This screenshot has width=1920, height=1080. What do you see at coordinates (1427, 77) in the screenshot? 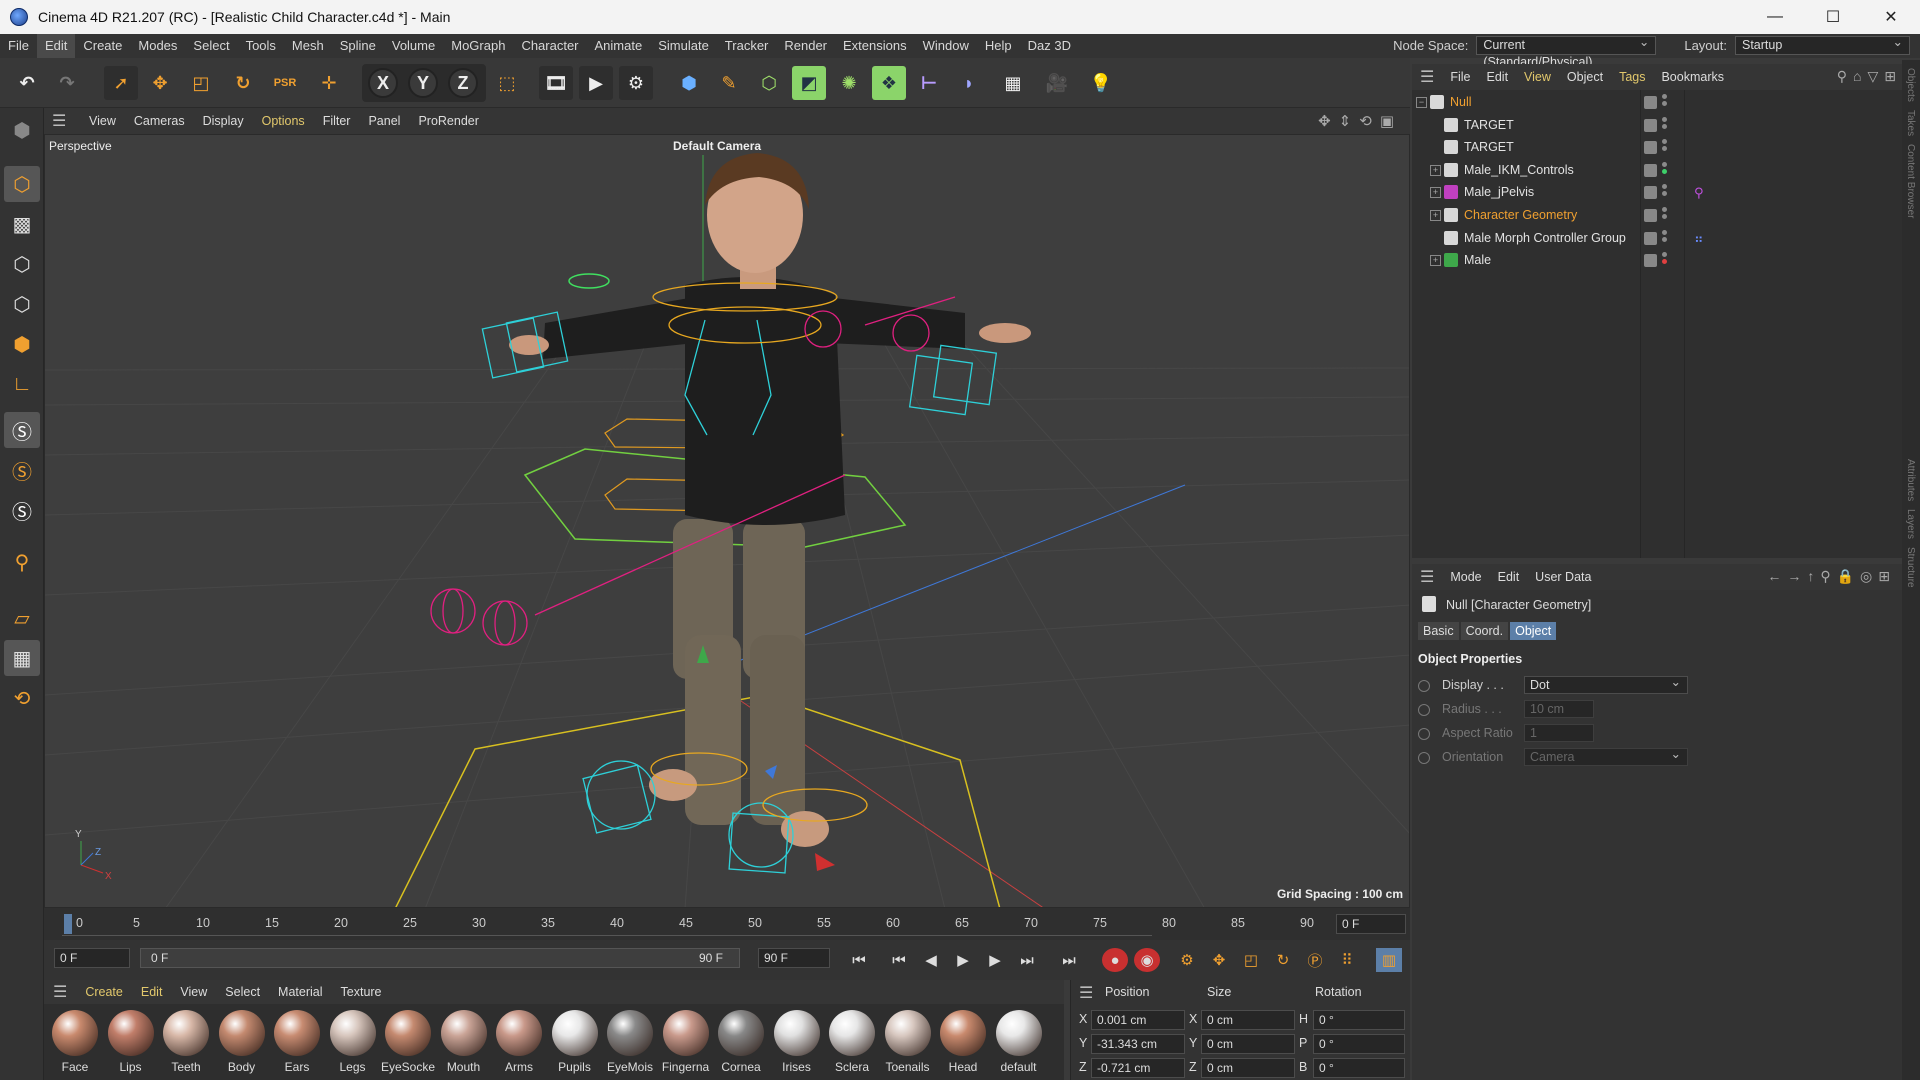
I see `object-manager-menu-icon: ☰` at bounding box center [1427, 77].